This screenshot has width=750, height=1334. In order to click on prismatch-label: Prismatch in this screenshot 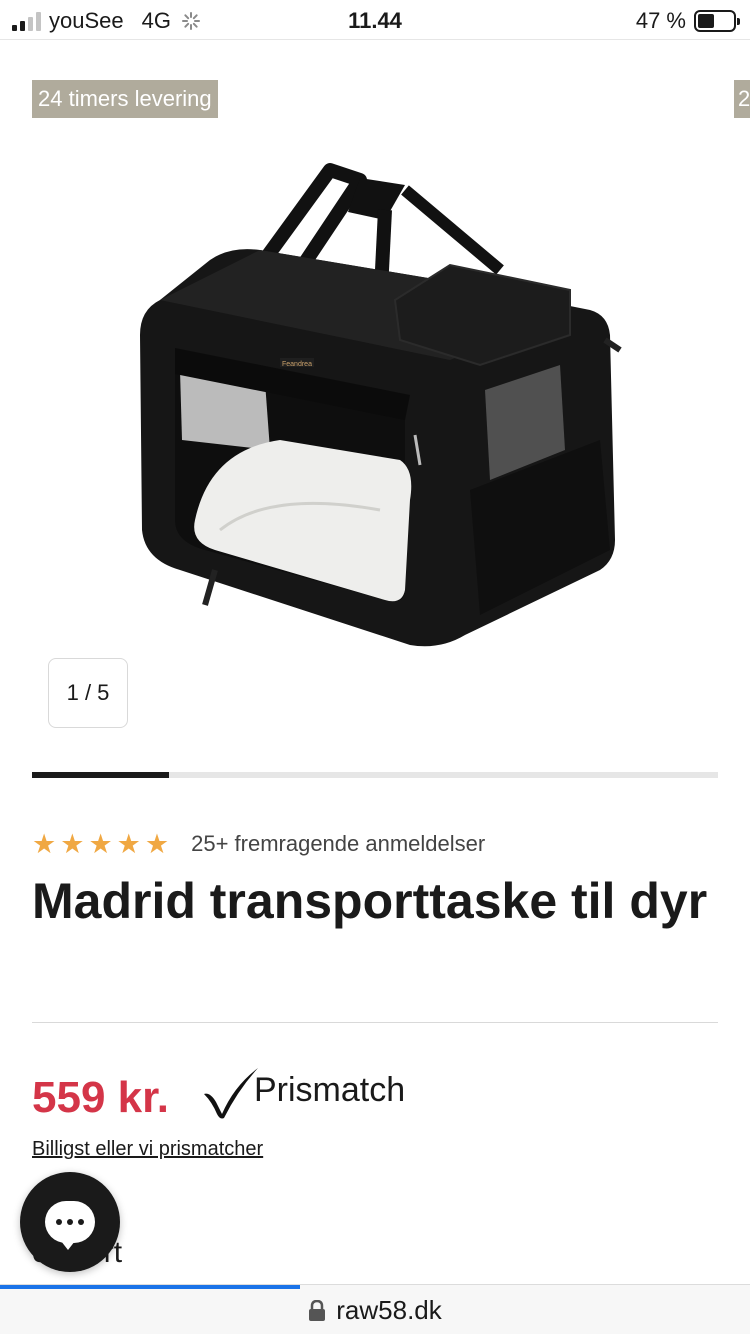, I will do `click(330, 1090)`.